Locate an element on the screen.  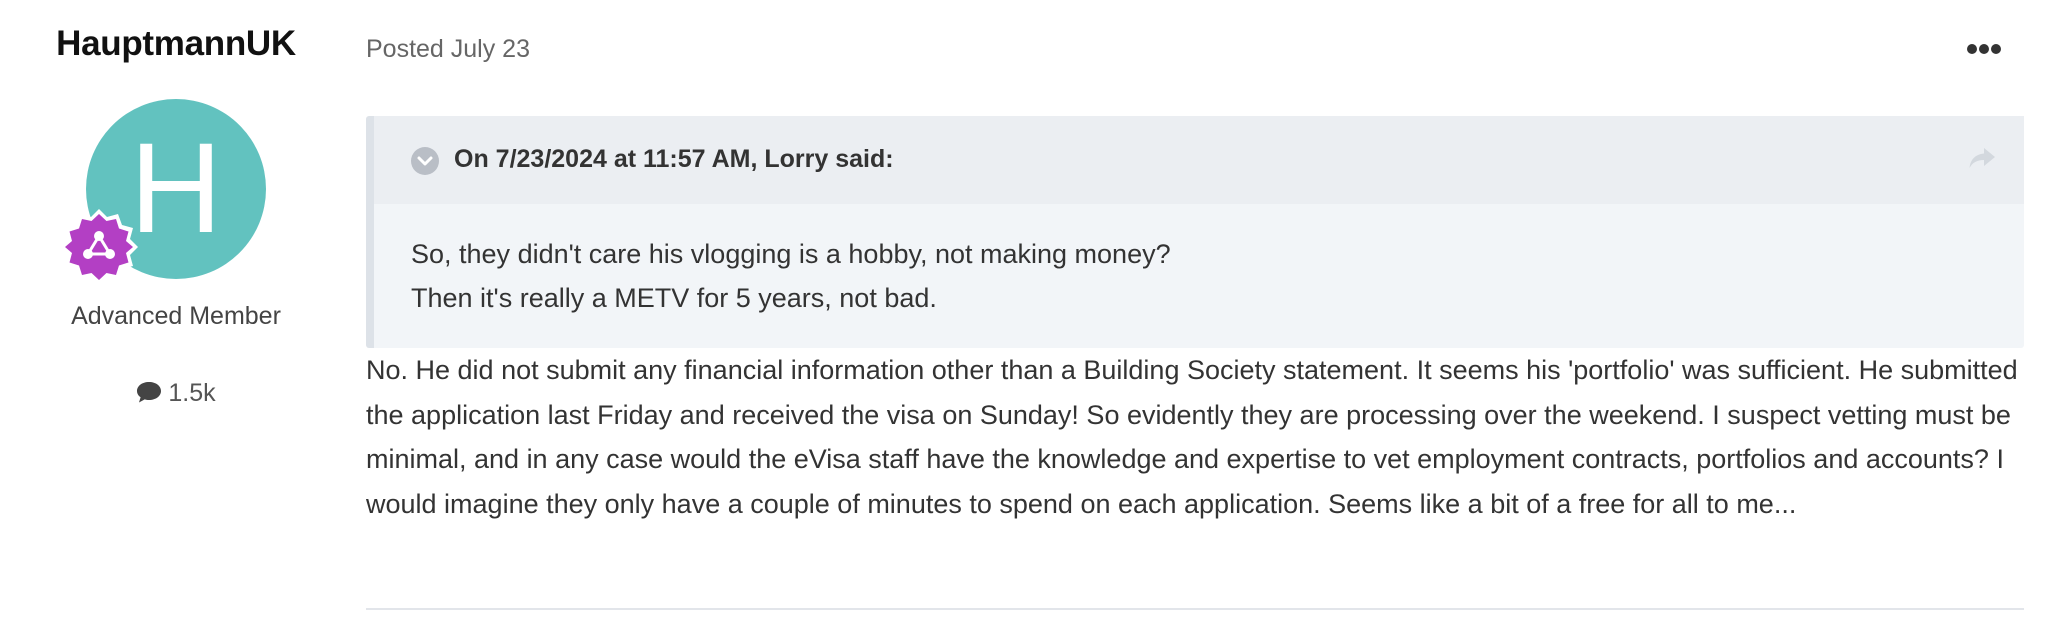
post-count-value: 1.5k is located at coordinates (192, 393).